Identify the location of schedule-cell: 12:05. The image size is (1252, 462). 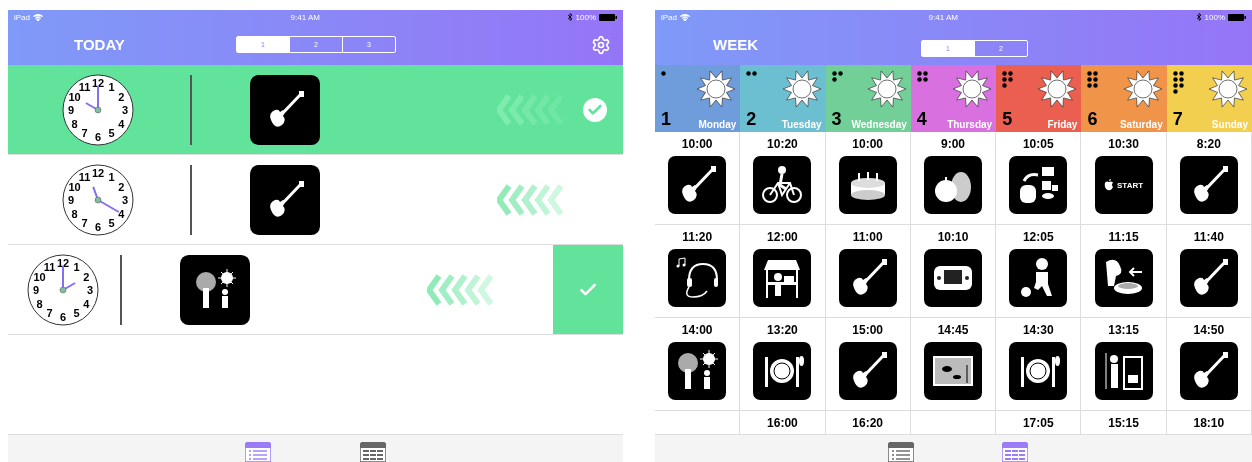
(1039, 272).